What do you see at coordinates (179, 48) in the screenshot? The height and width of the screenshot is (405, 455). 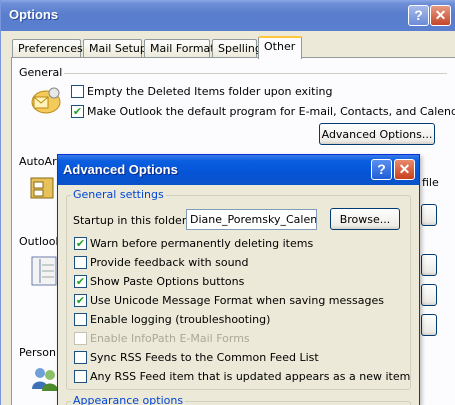 I see `tab-mail-format: Mail Format` at bounding box center [179, 48].